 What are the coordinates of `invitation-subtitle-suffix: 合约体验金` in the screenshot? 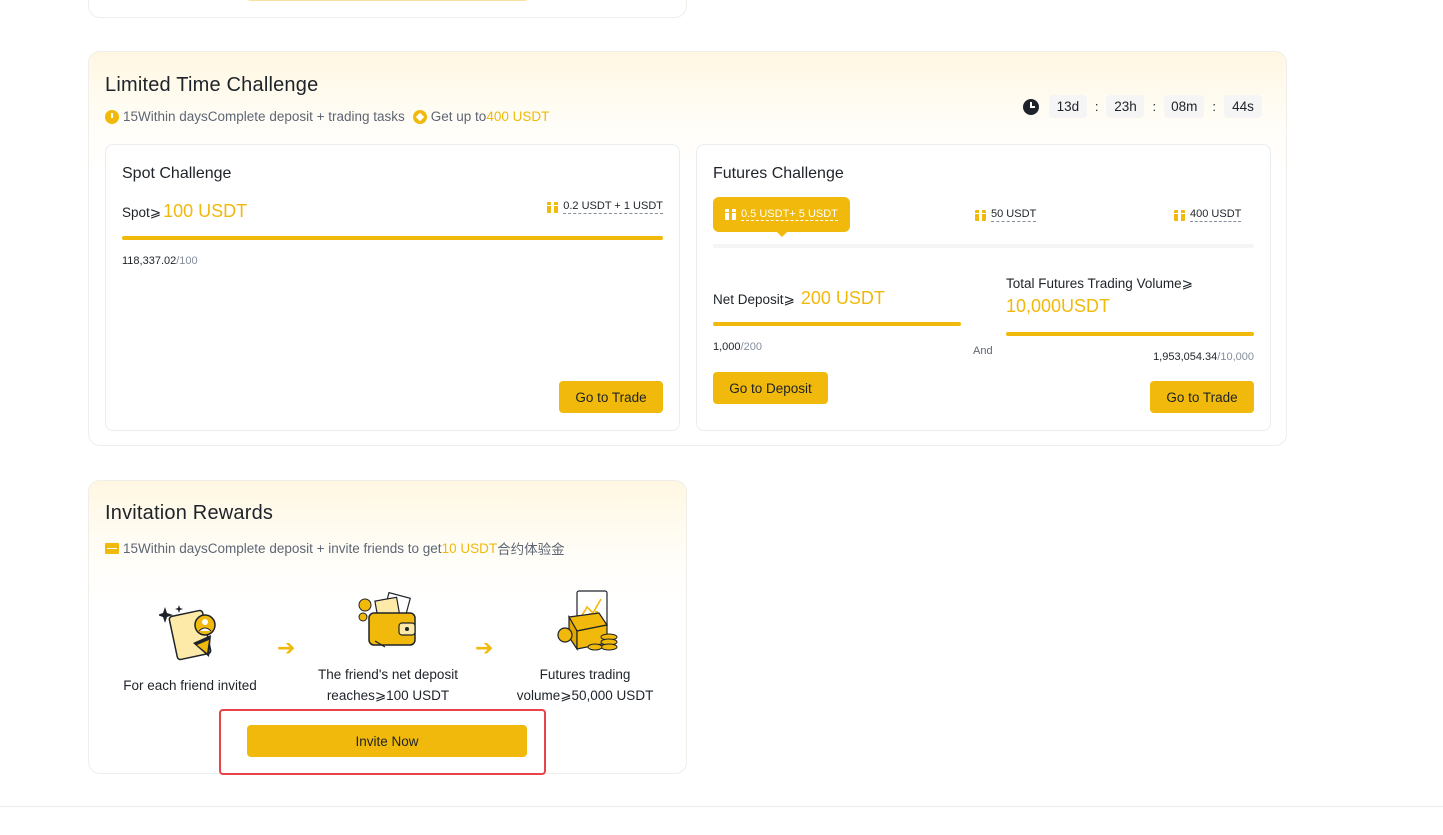 It's located at (531, 549).